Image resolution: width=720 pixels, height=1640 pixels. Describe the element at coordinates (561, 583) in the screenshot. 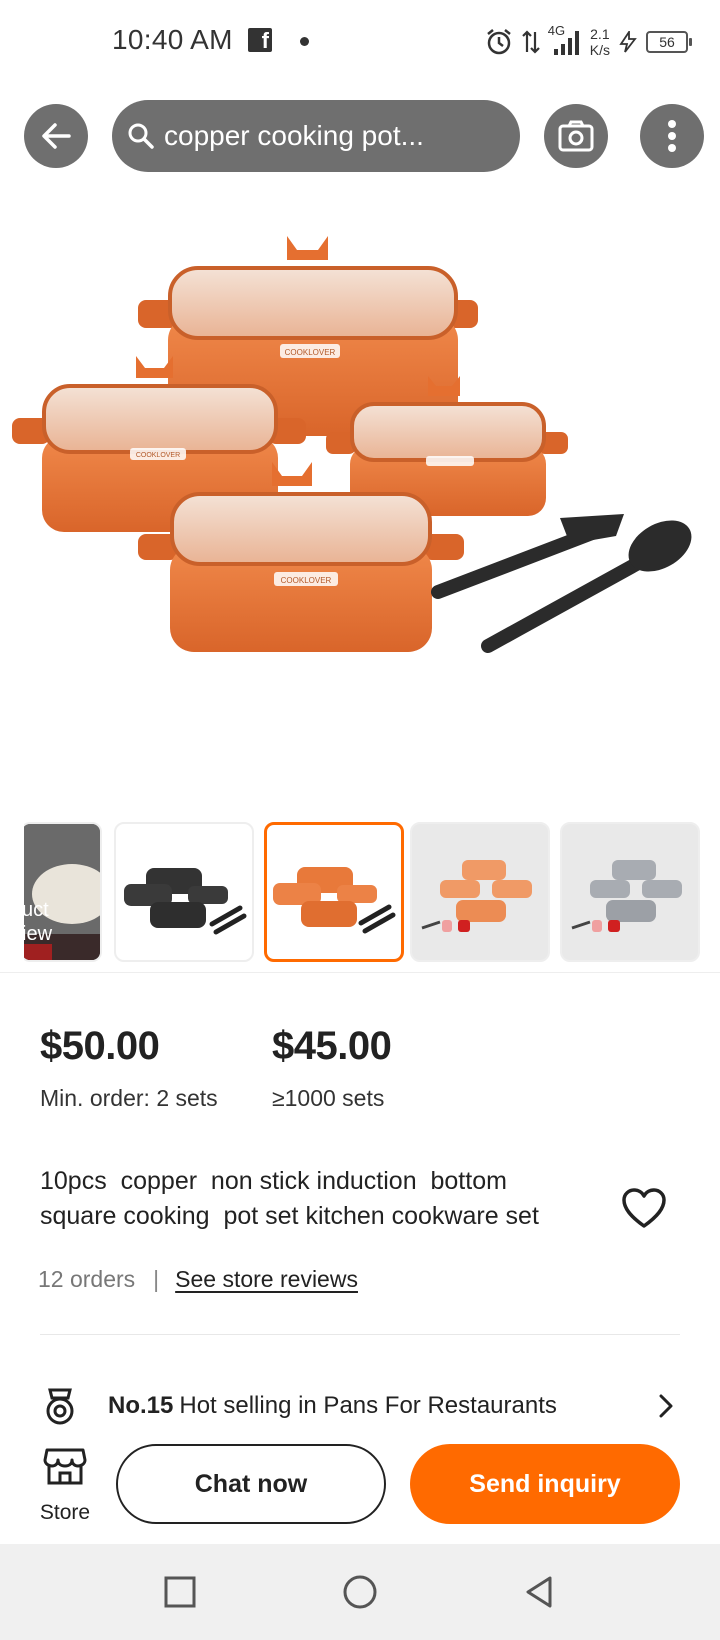

I see `utensils` at that location.